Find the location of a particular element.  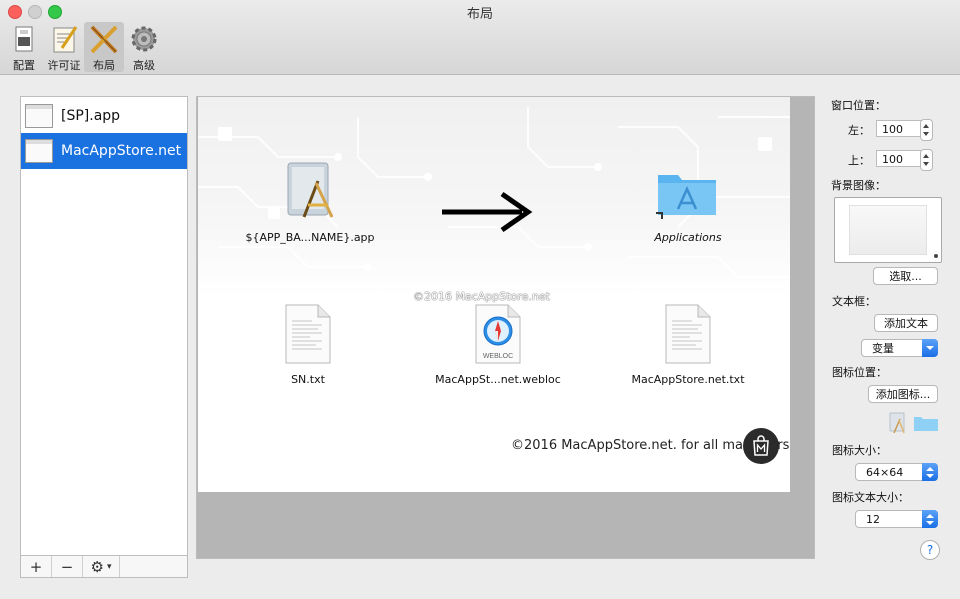

window-title: 布局 is located at coordinates (479, 14).